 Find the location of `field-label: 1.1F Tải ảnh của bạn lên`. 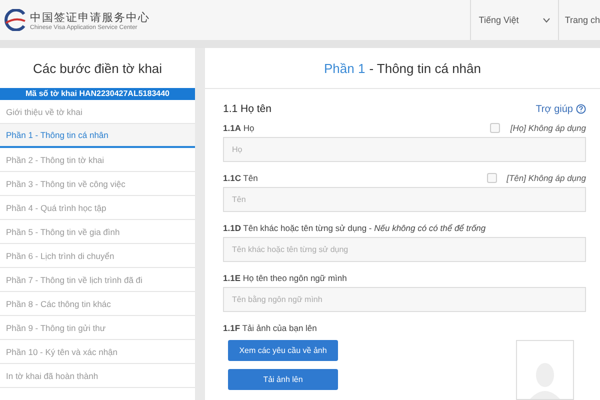

field-label: 1.1F Tải ảnh của bạn lên is located at coordinates (270, 327).